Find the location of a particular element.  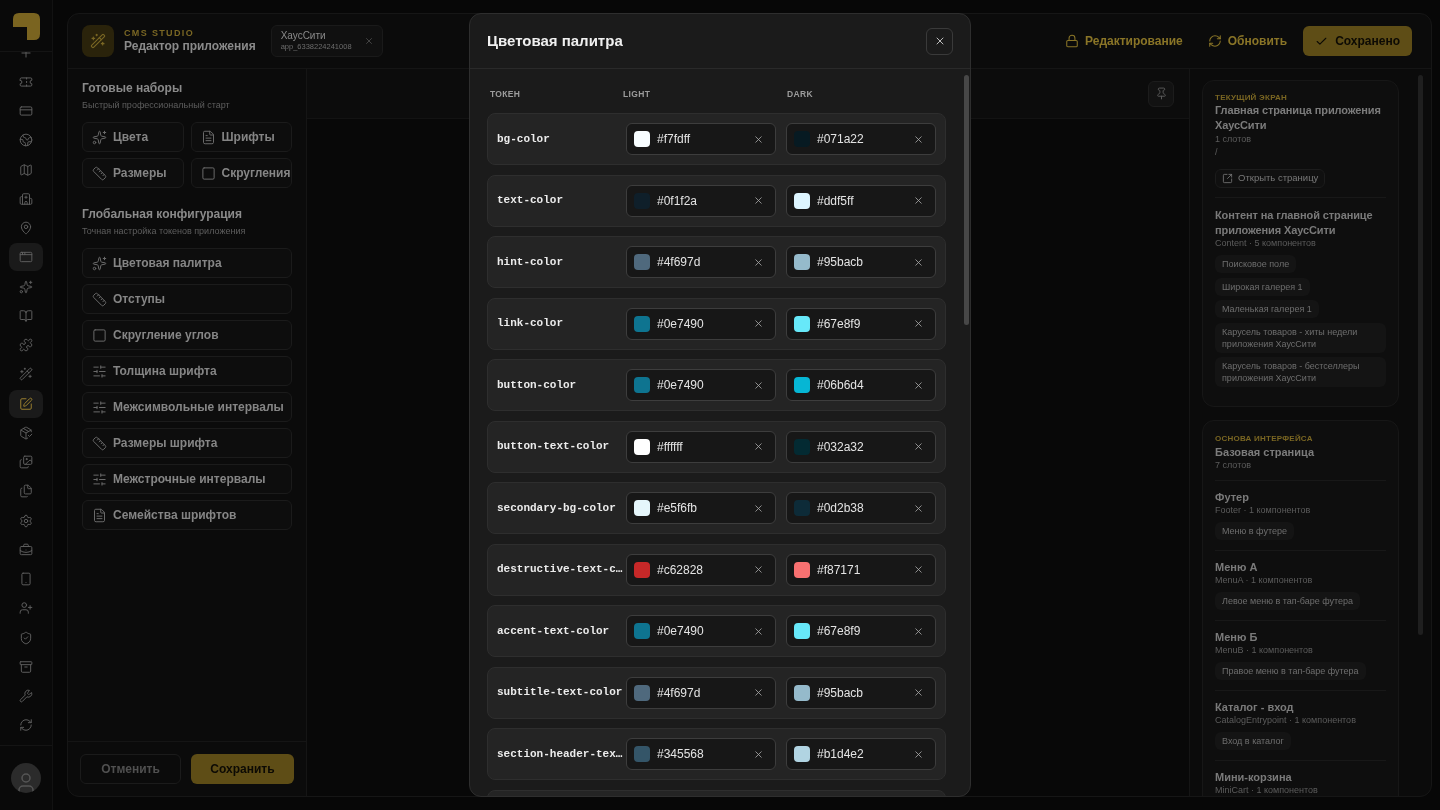

component-chip: Меню в футере is located at coordinates (1254, 531).